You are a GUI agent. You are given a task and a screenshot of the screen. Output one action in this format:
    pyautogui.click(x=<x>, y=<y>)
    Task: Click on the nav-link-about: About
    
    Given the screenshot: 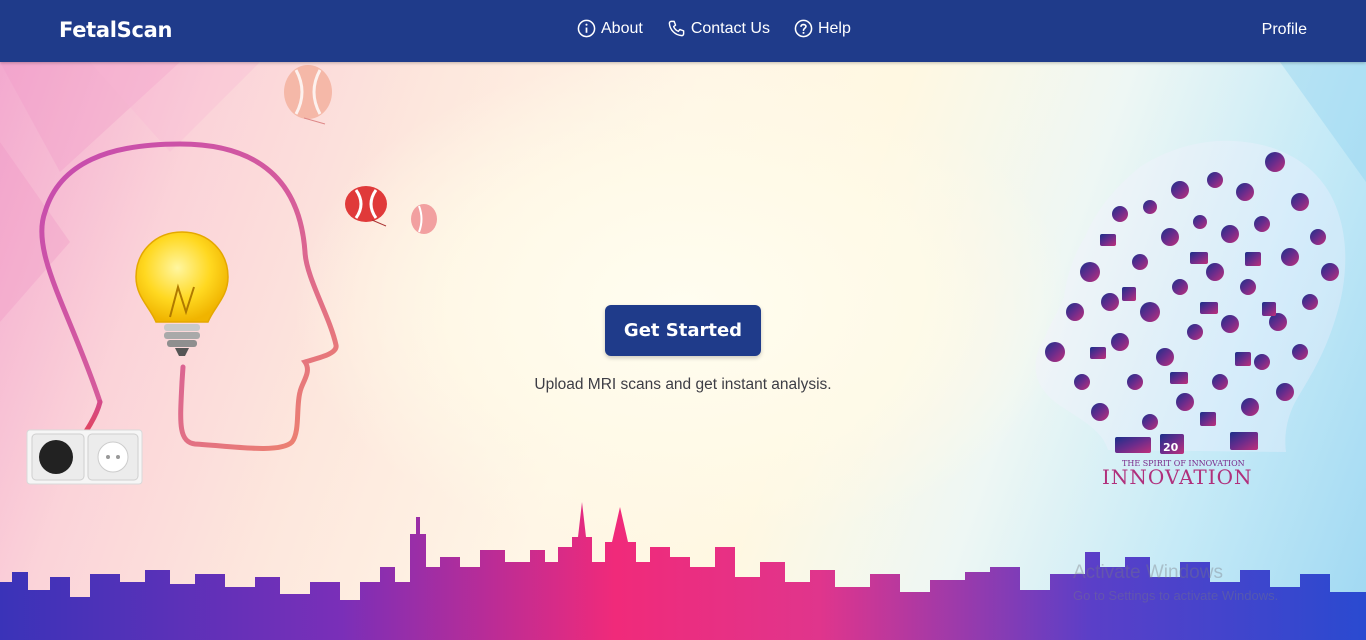 What is the action you would take?
    pyautogui.click(x=610, y=28)
    